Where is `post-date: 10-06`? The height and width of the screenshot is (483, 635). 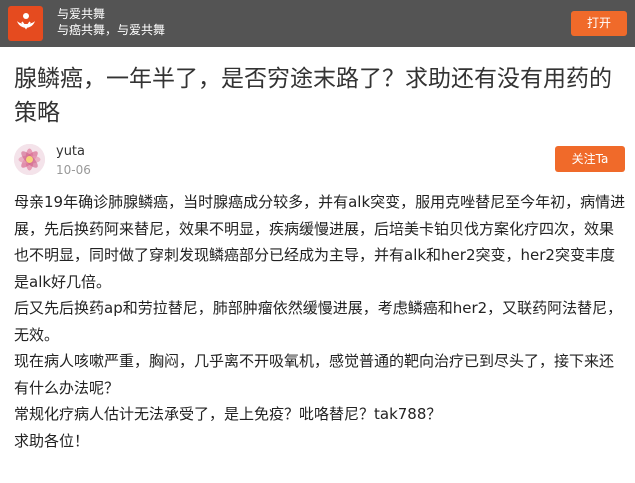 post-date: 10-06 is located at coordinates (73, 170).